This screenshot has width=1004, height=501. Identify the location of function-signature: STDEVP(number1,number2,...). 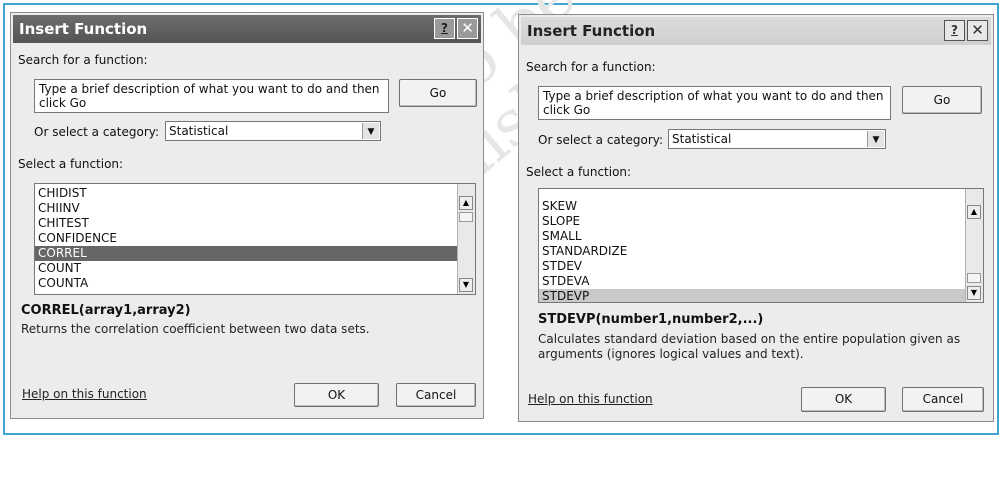
(651, 319).